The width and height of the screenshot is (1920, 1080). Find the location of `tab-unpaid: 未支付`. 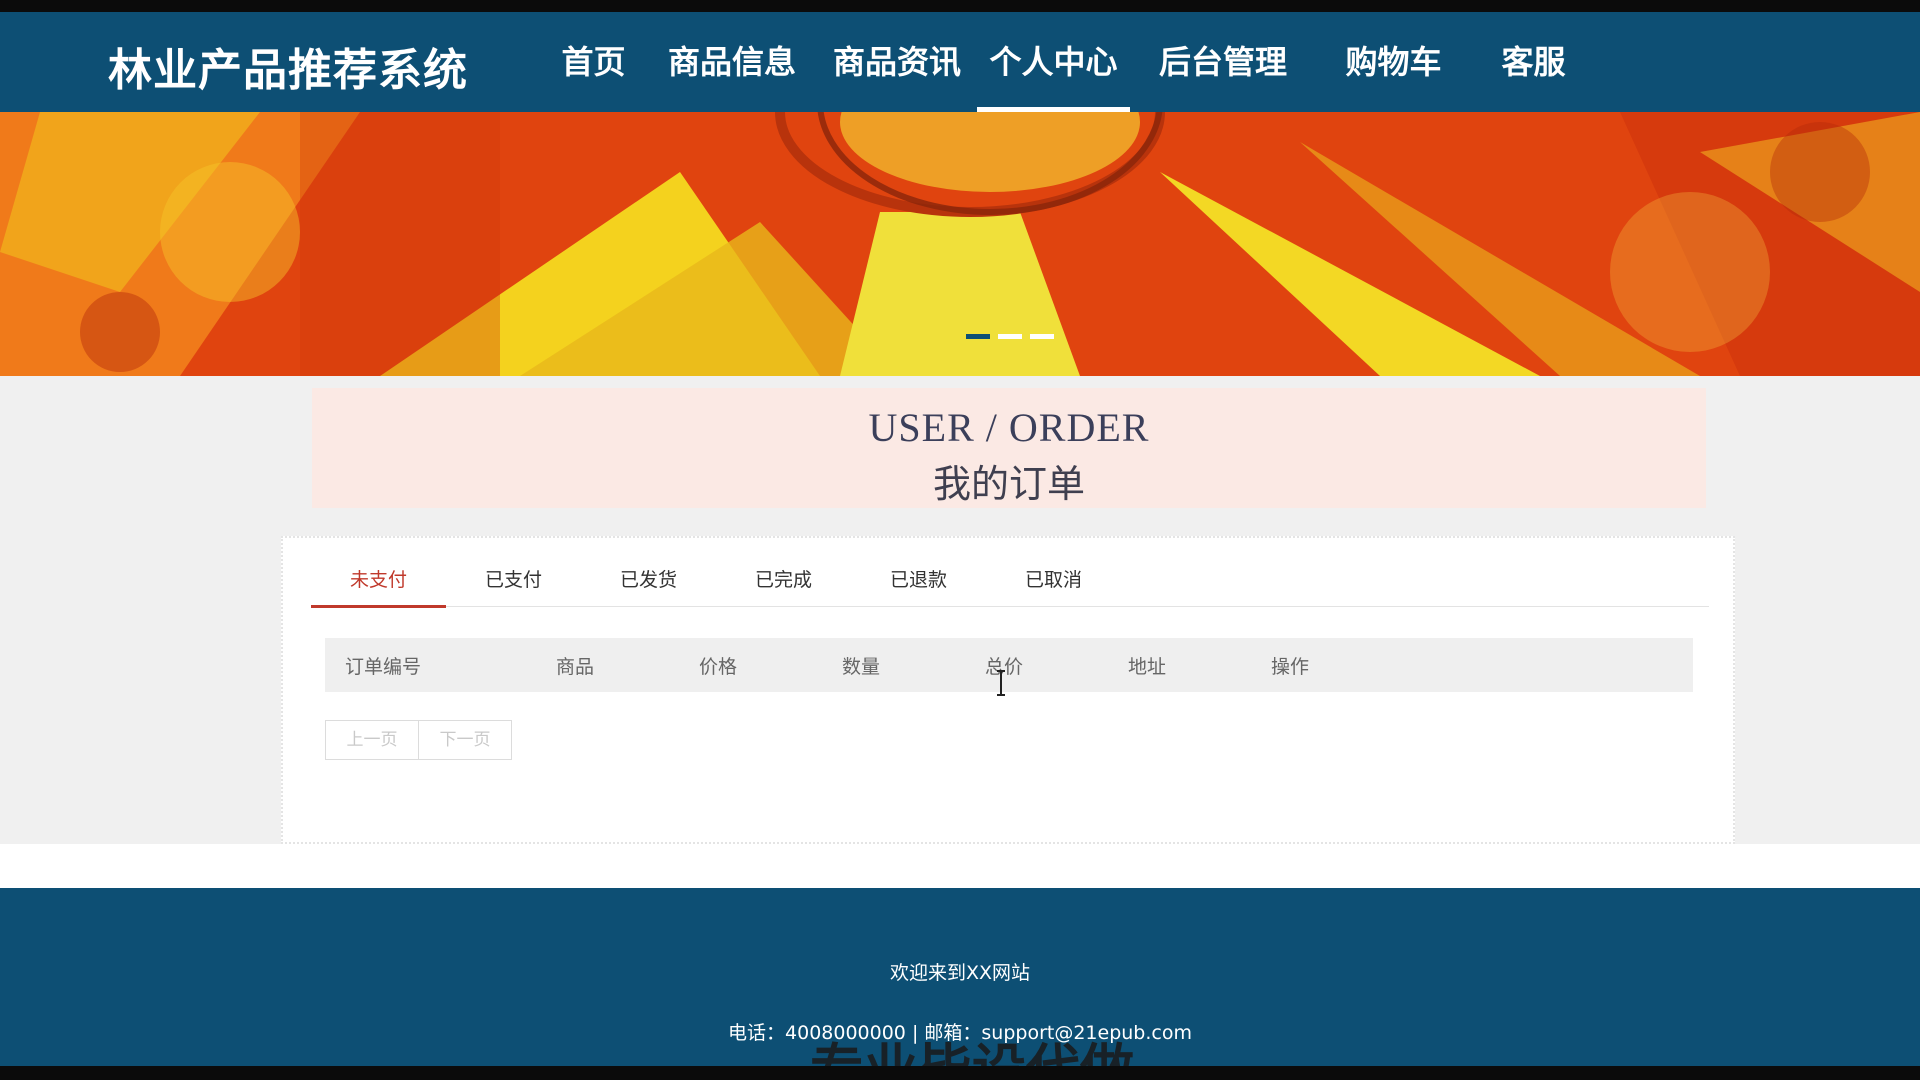

tab-unpaid: 未支付 is located at coordinates (378, 584).